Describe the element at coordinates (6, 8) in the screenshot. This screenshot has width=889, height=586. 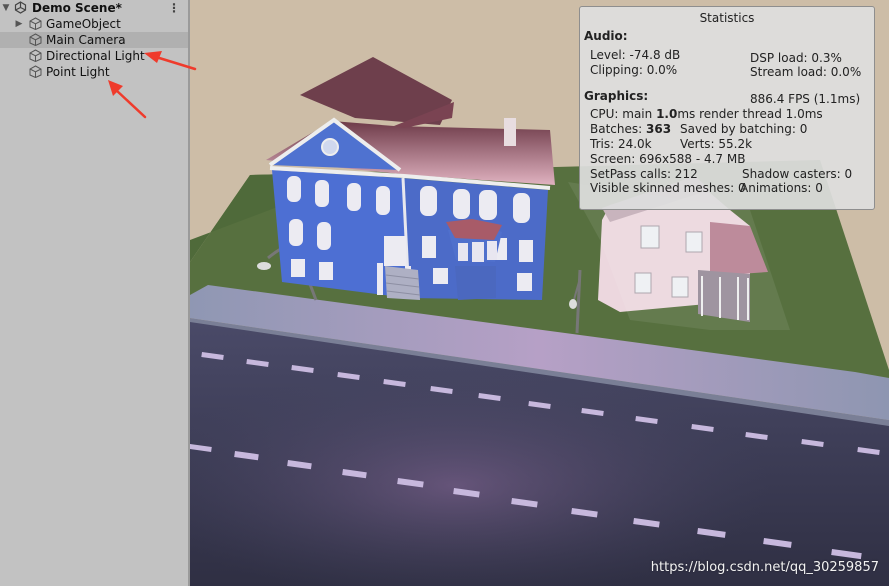
I see `expand-arrow-icon: ▼` at that location.